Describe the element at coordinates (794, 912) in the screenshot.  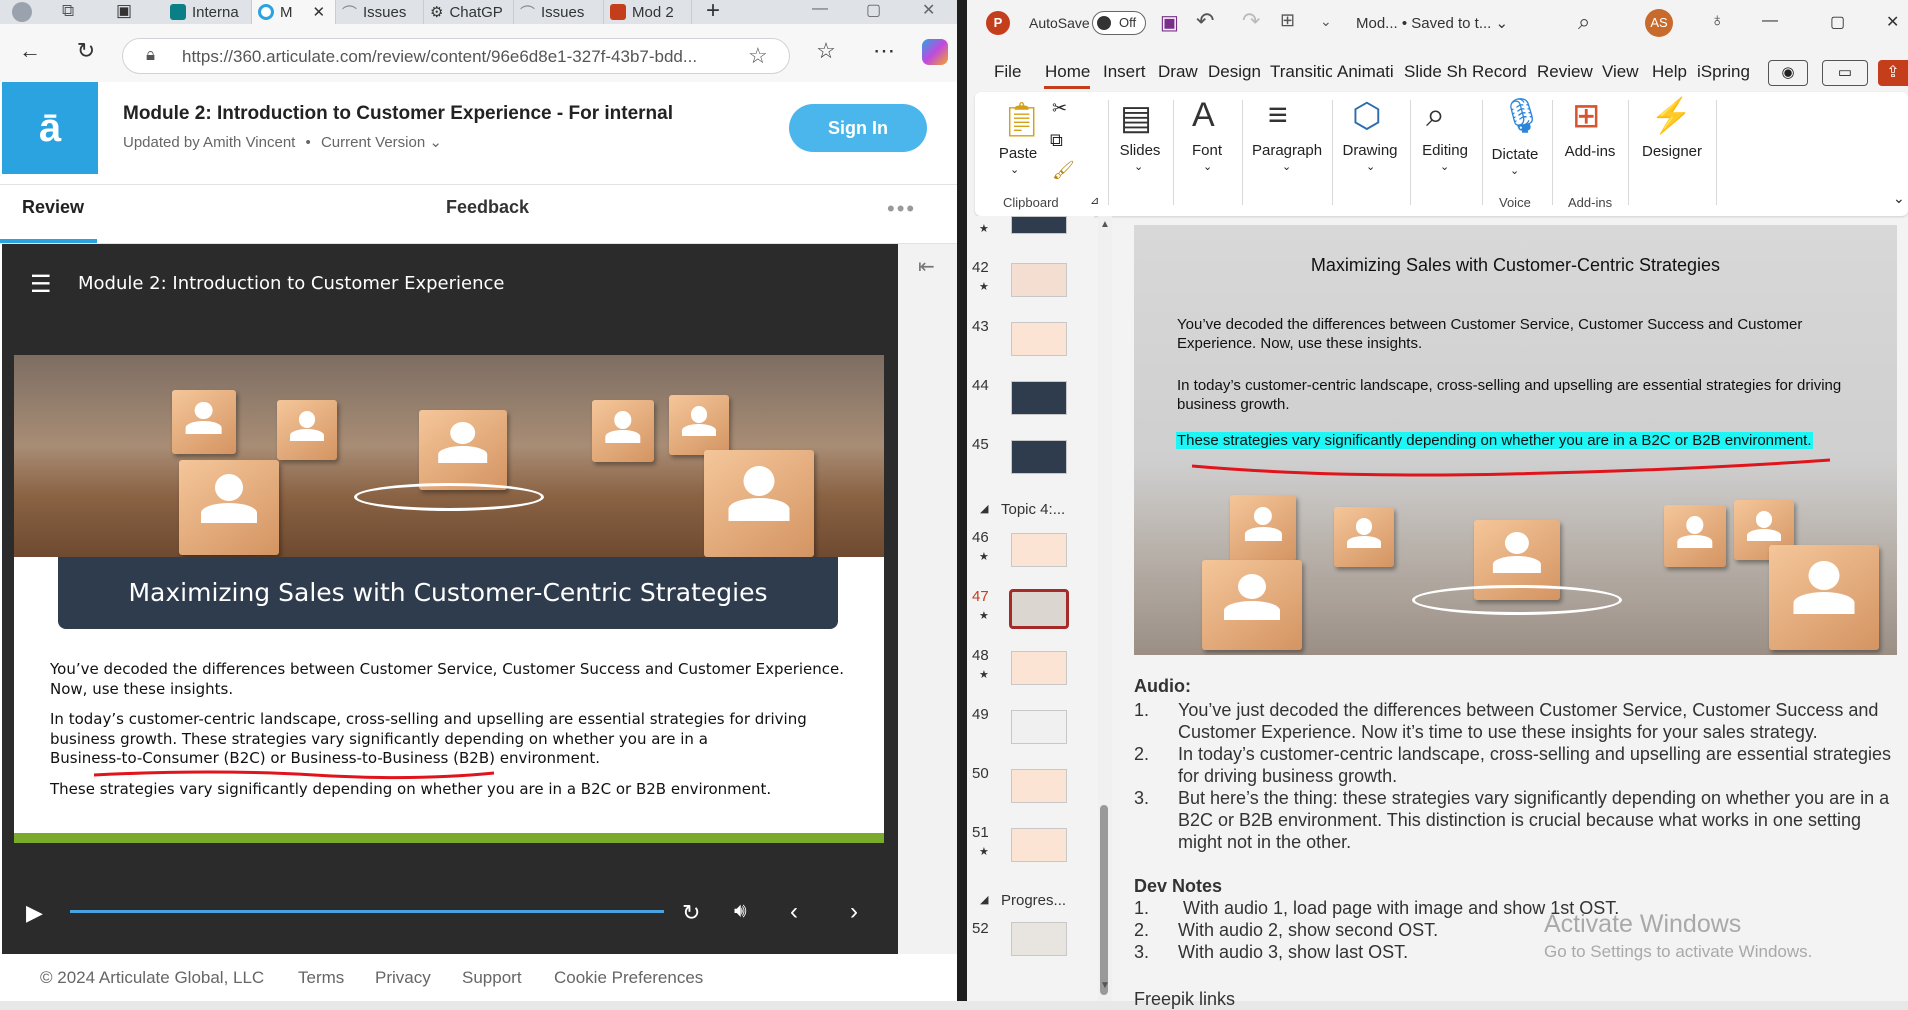
I see `previous-slide-icon: ‹` at that location.